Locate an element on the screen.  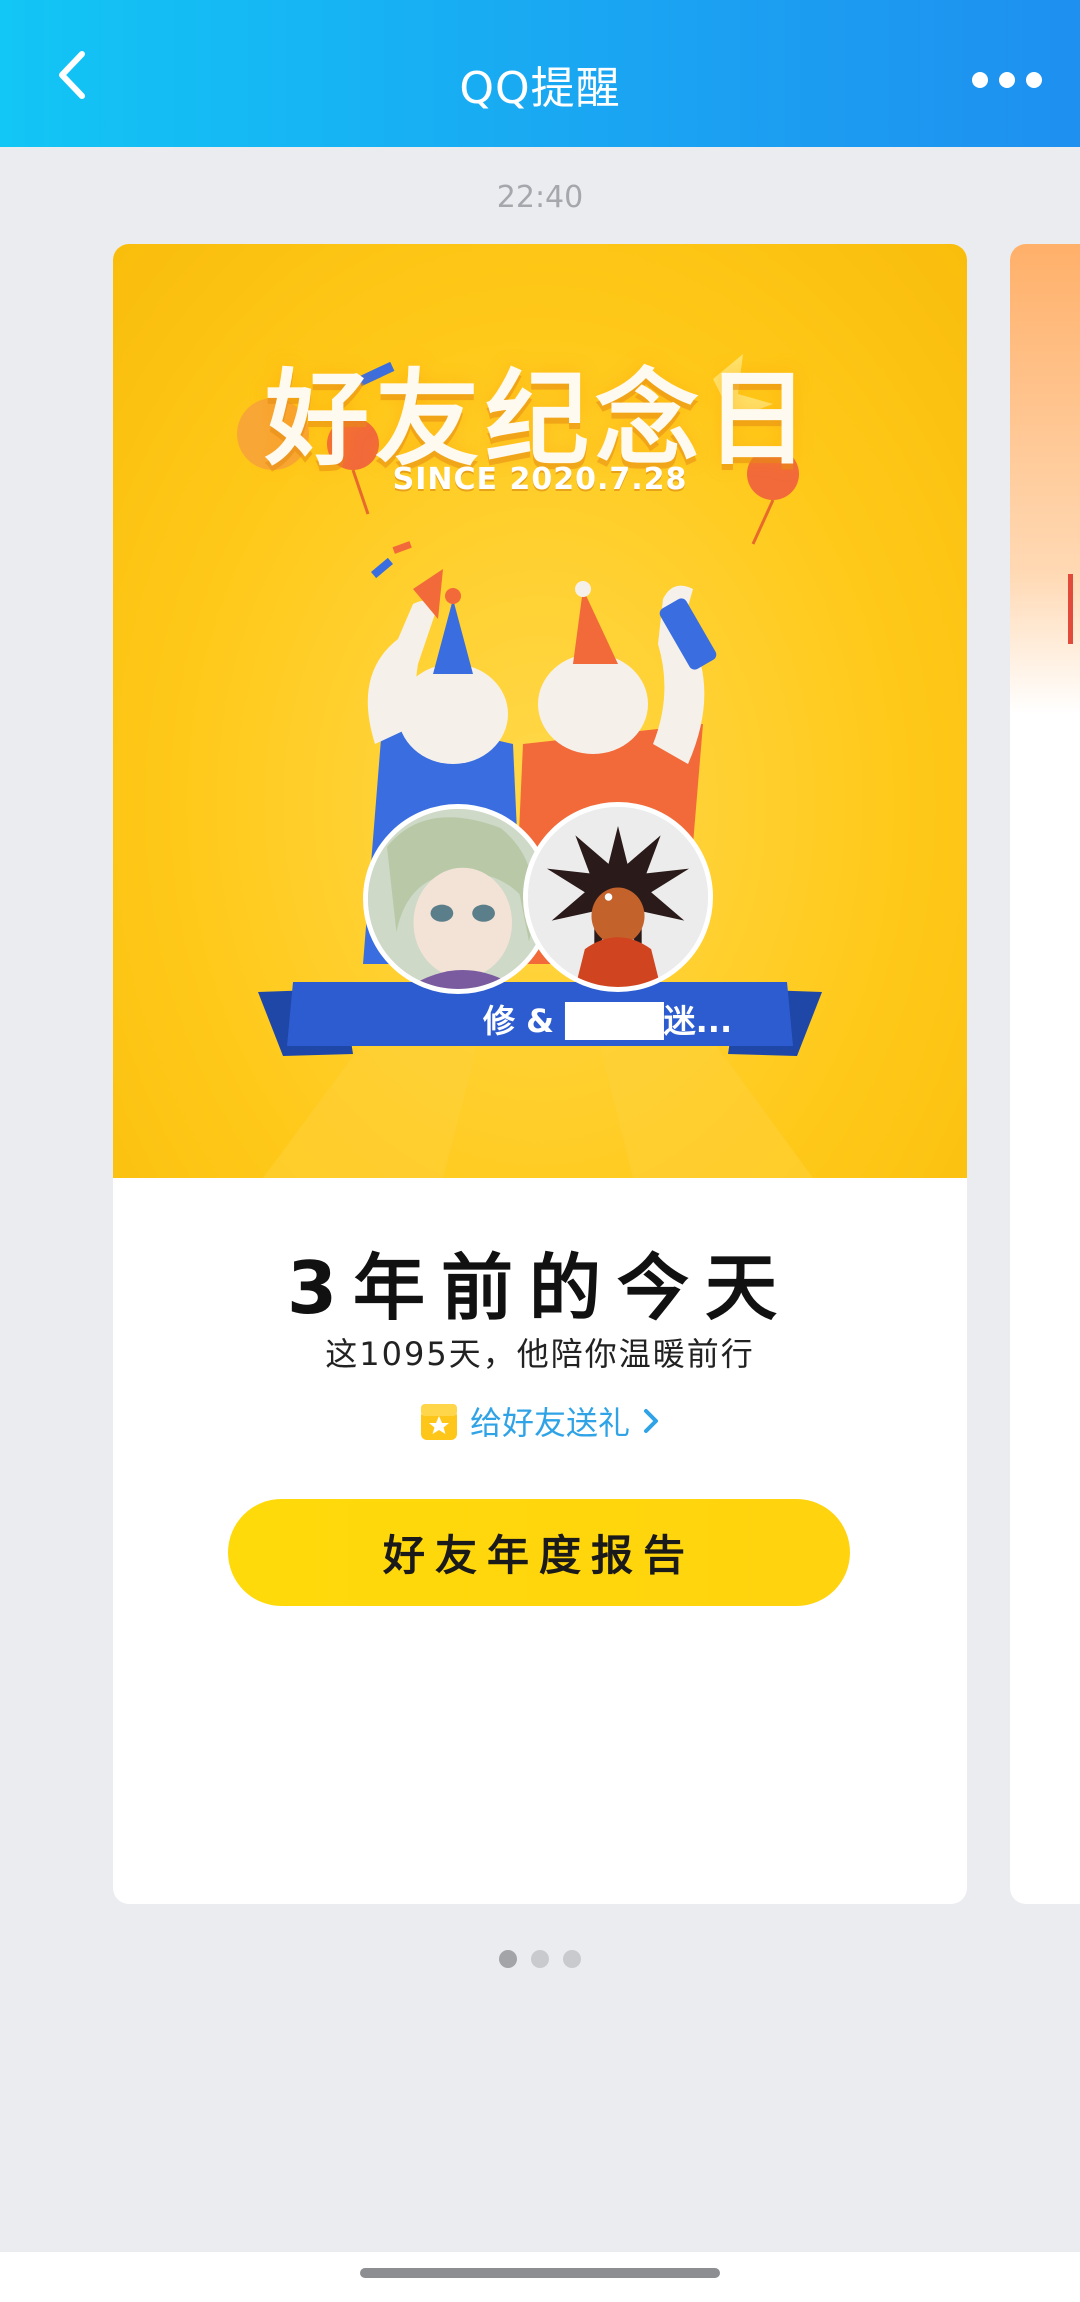
pager-dots is located at coordinates (540, 1960).